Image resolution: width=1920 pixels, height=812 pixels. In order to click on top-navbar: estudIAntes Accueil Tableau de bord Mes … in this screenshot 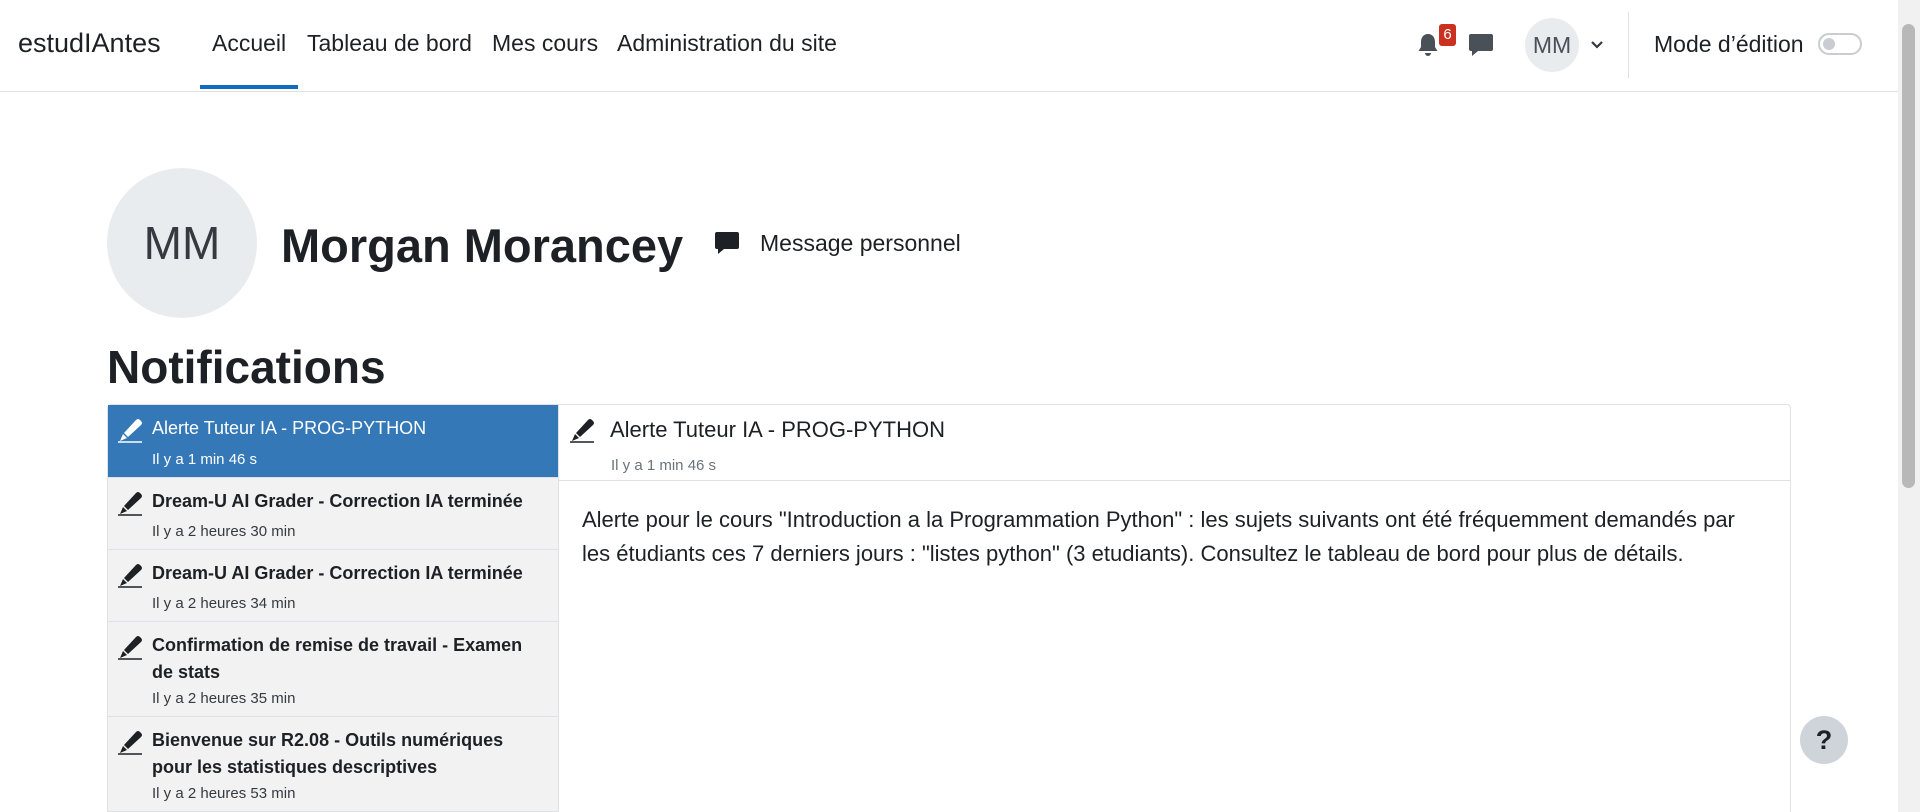, I will do `click(949, 46)`.